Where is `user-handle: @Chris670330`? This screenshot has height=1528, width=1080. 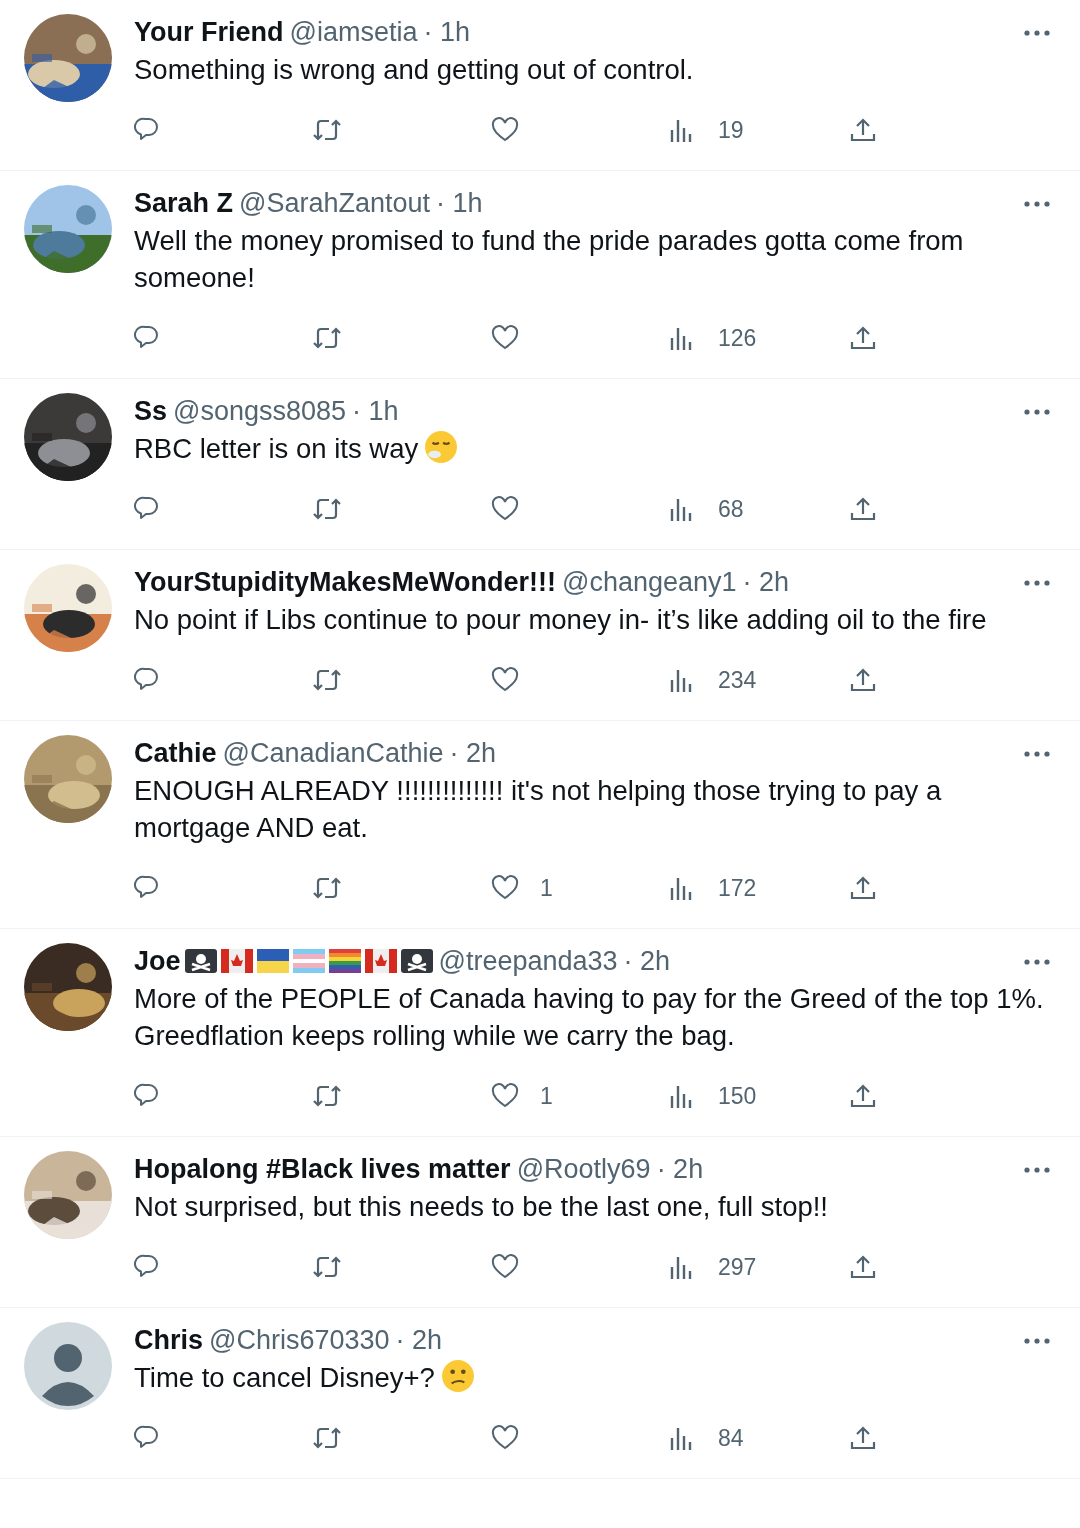 user-handle: @Chris670330 is located at coordinates (299, 1340).